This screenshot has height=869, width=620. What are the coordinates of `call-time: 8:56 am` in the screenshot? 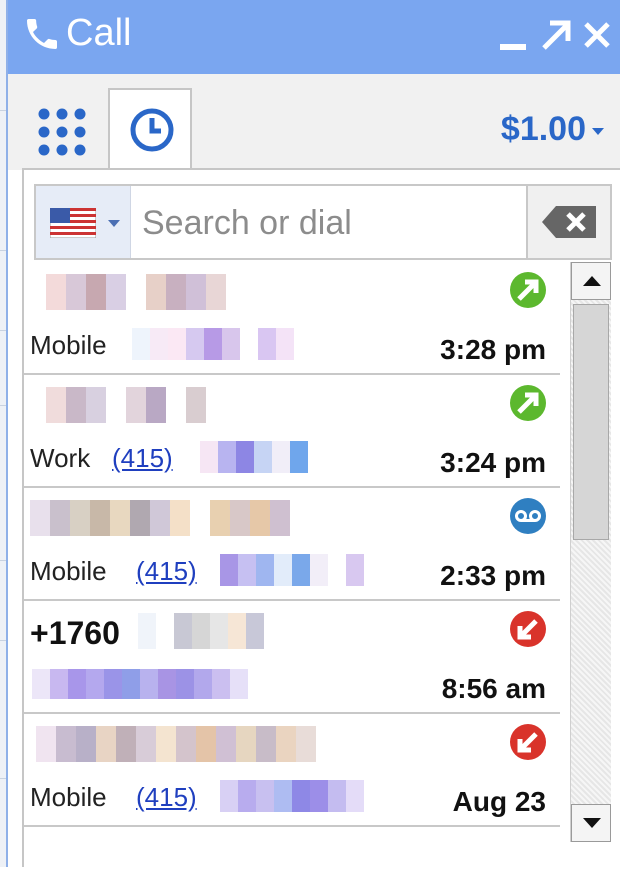 It's located at (493, 688).